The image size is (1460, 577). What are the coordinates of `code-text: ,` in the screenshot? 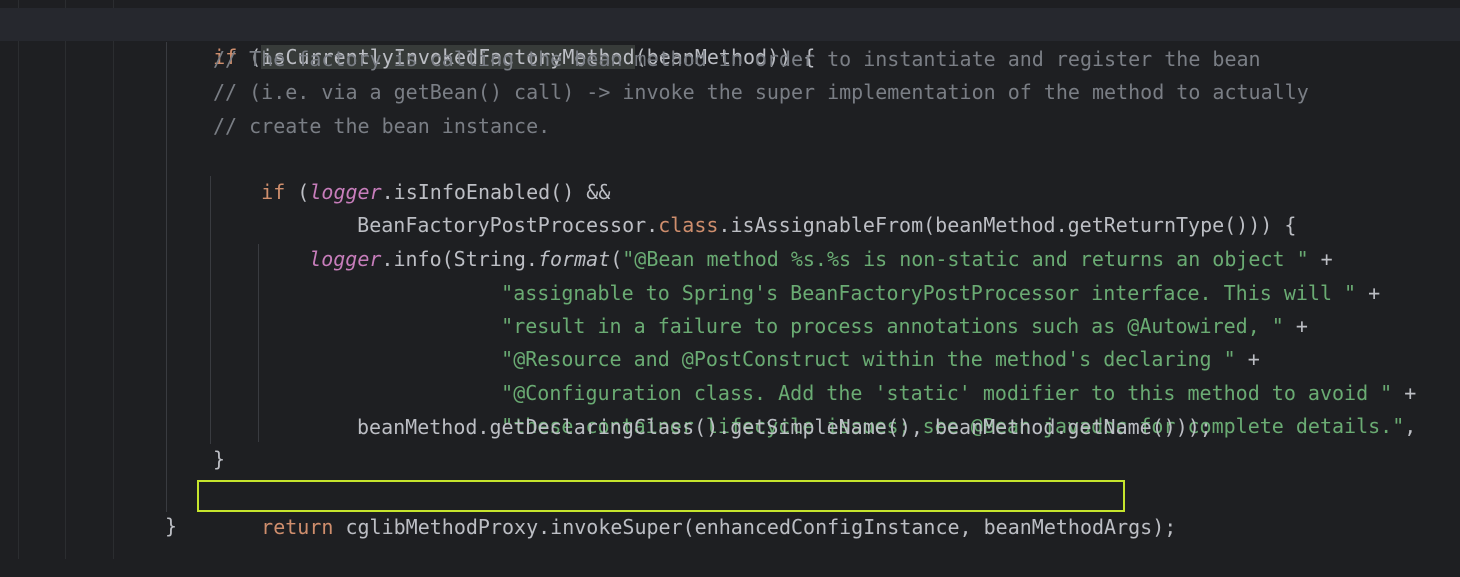 It's located at (1410, 426).